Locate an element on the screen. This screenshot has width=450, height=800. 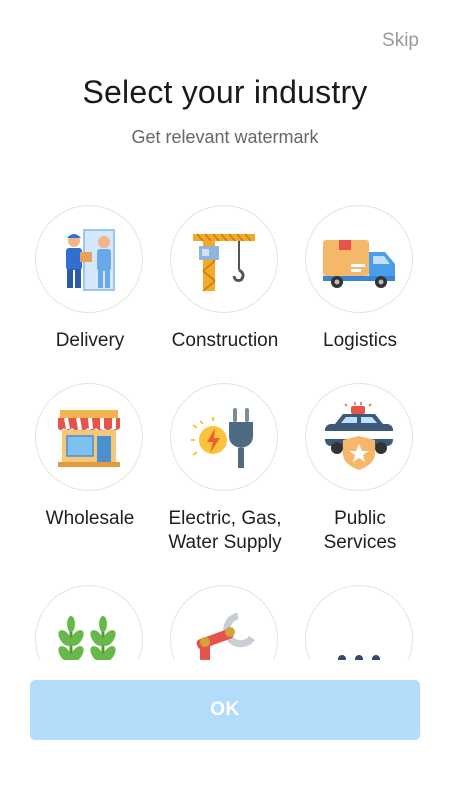
skip-button: Skip is located at coordinates (400, 41).